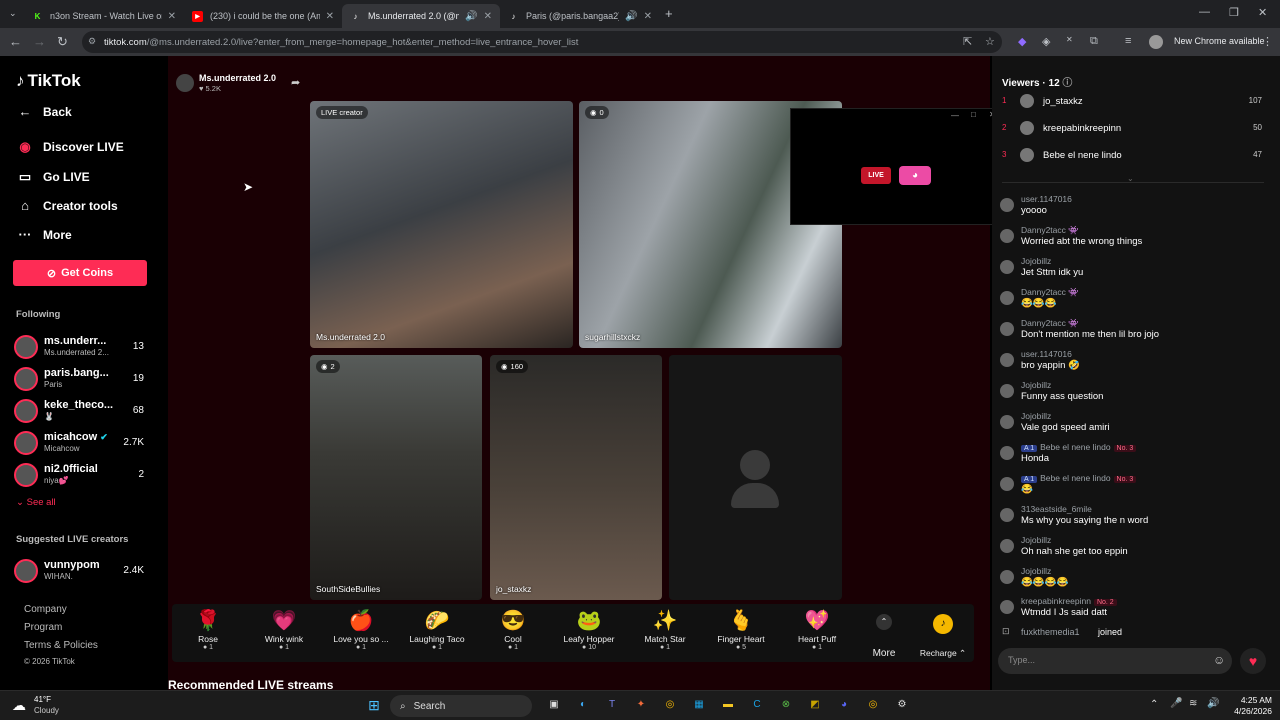 The width and height of the screenshot is (1280, 720). Describe the element at coordinates (554, 705) in the screenshot. I see `task-view-icon: ▣` at that location.